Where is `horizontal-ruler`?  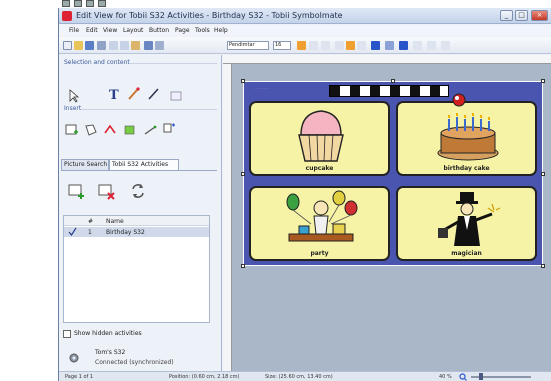 horizontal-ruler is located at coordinates (387, 59).